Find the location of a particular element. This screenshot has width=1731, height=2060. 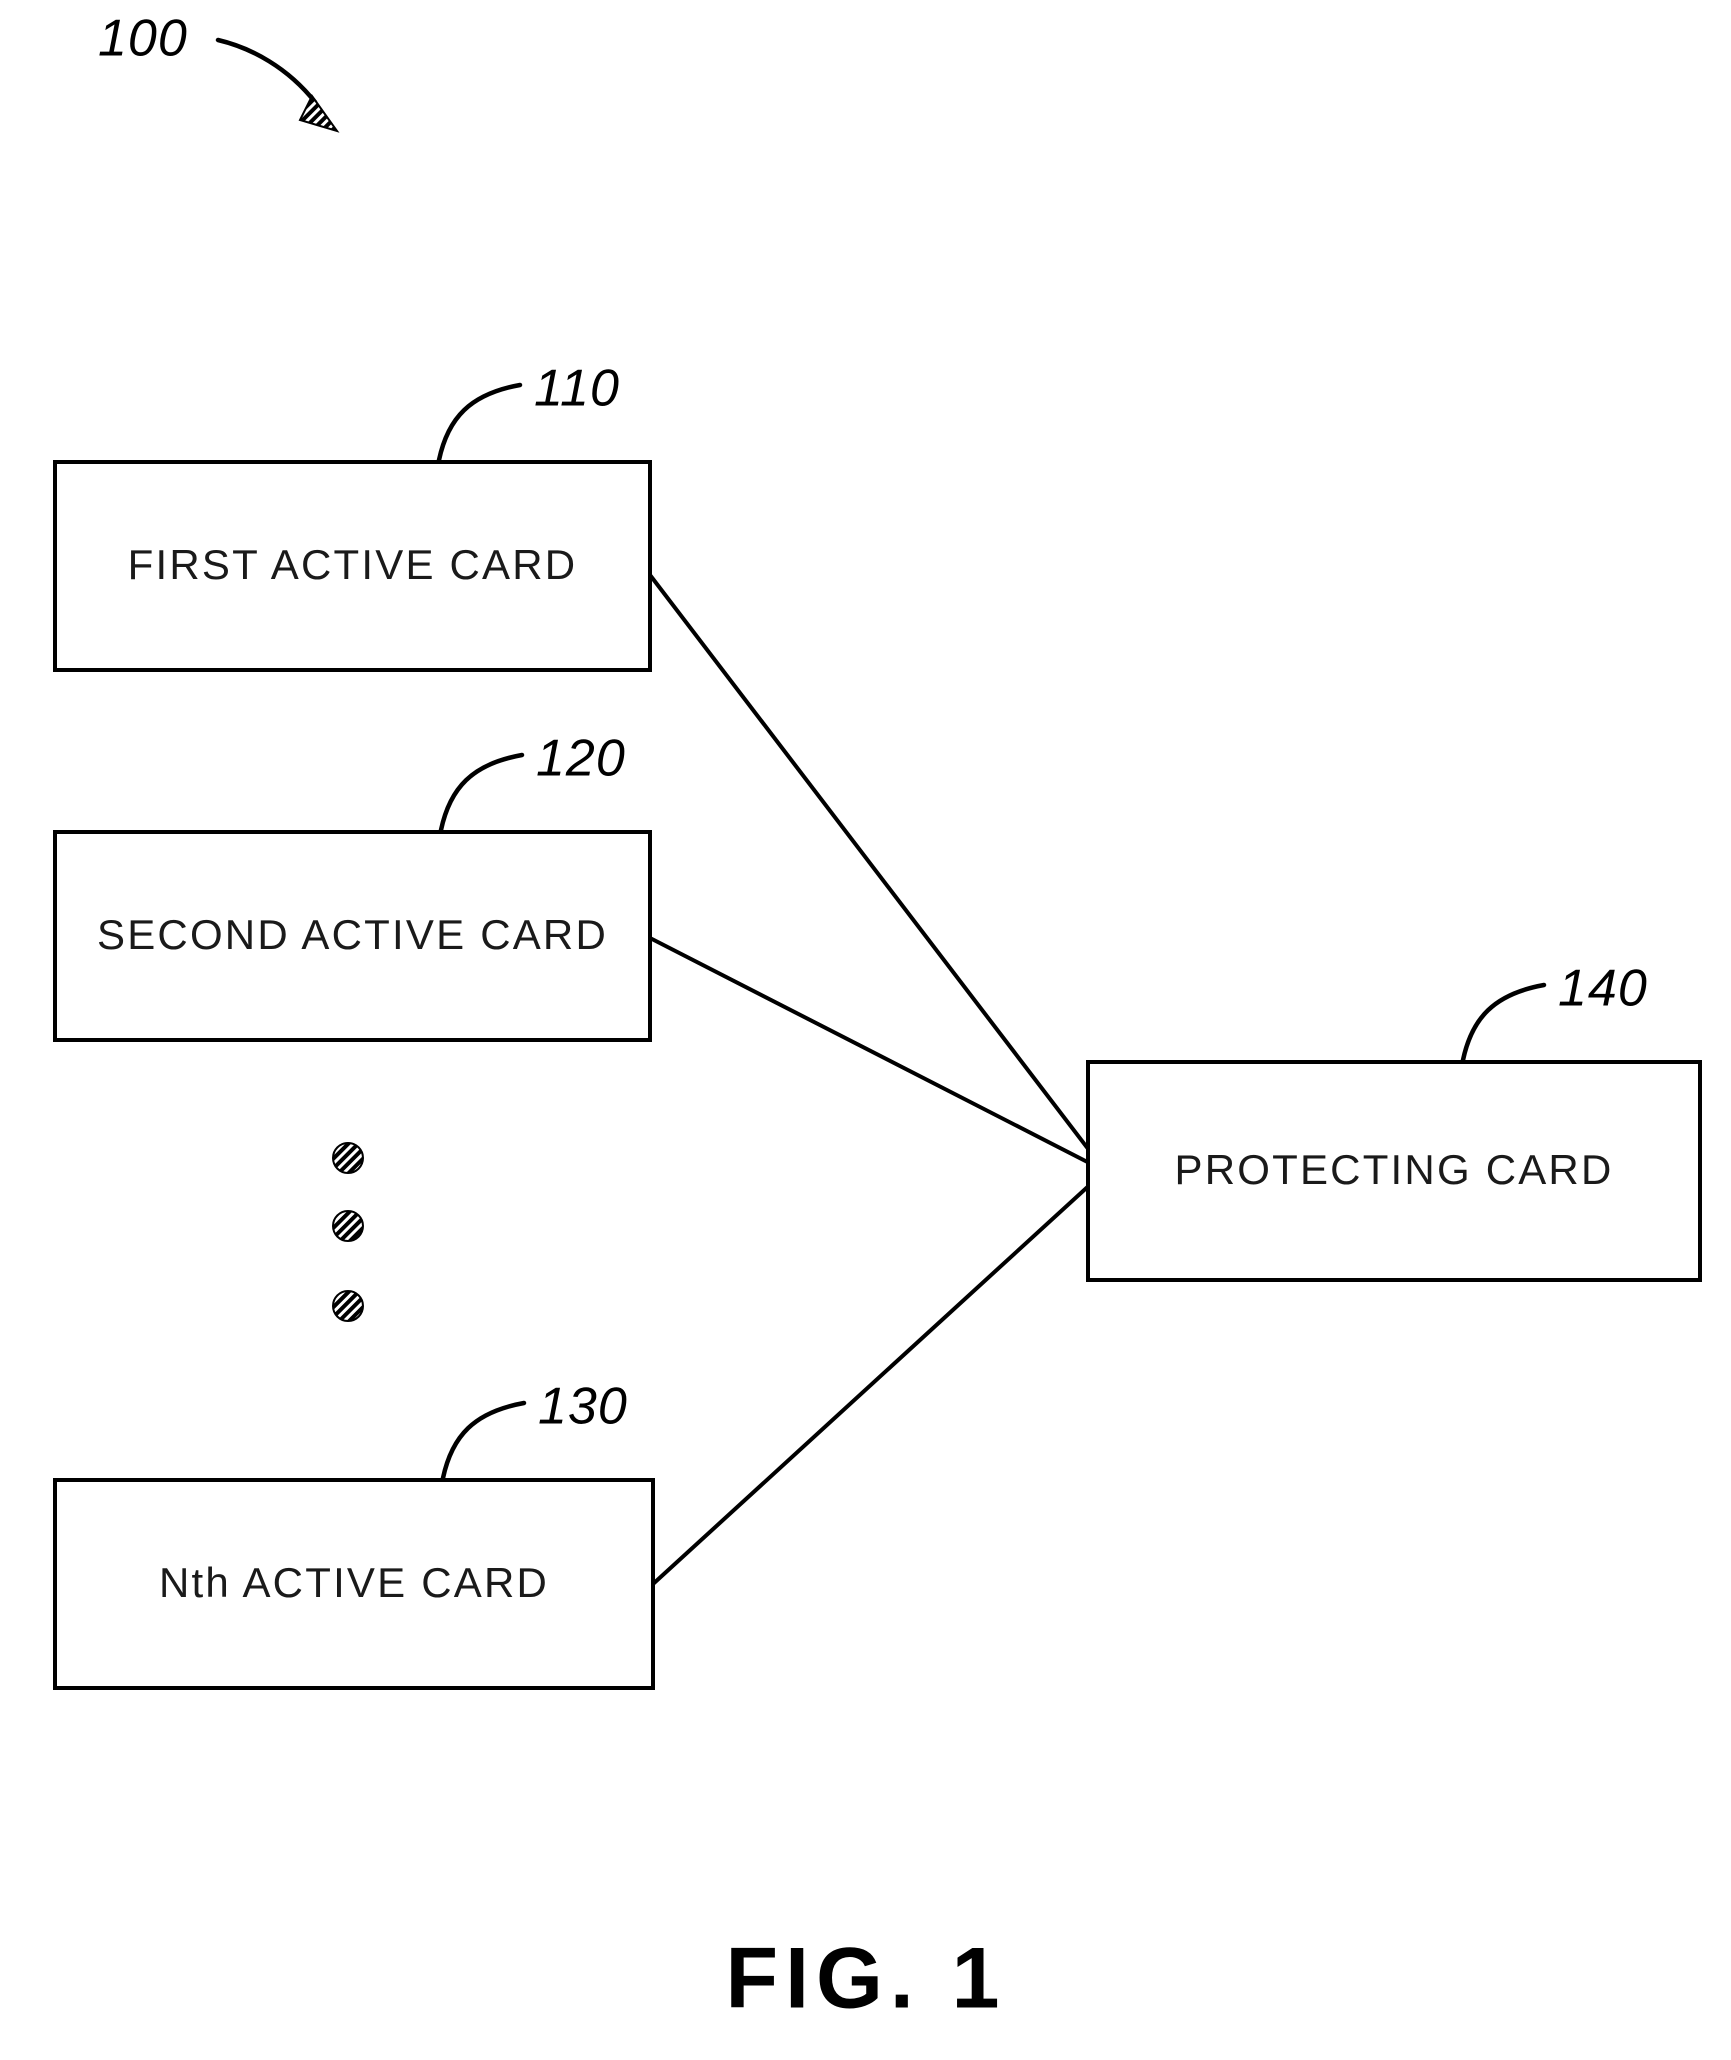

vertical-ellipsis is located at coordinates (348, 1232).